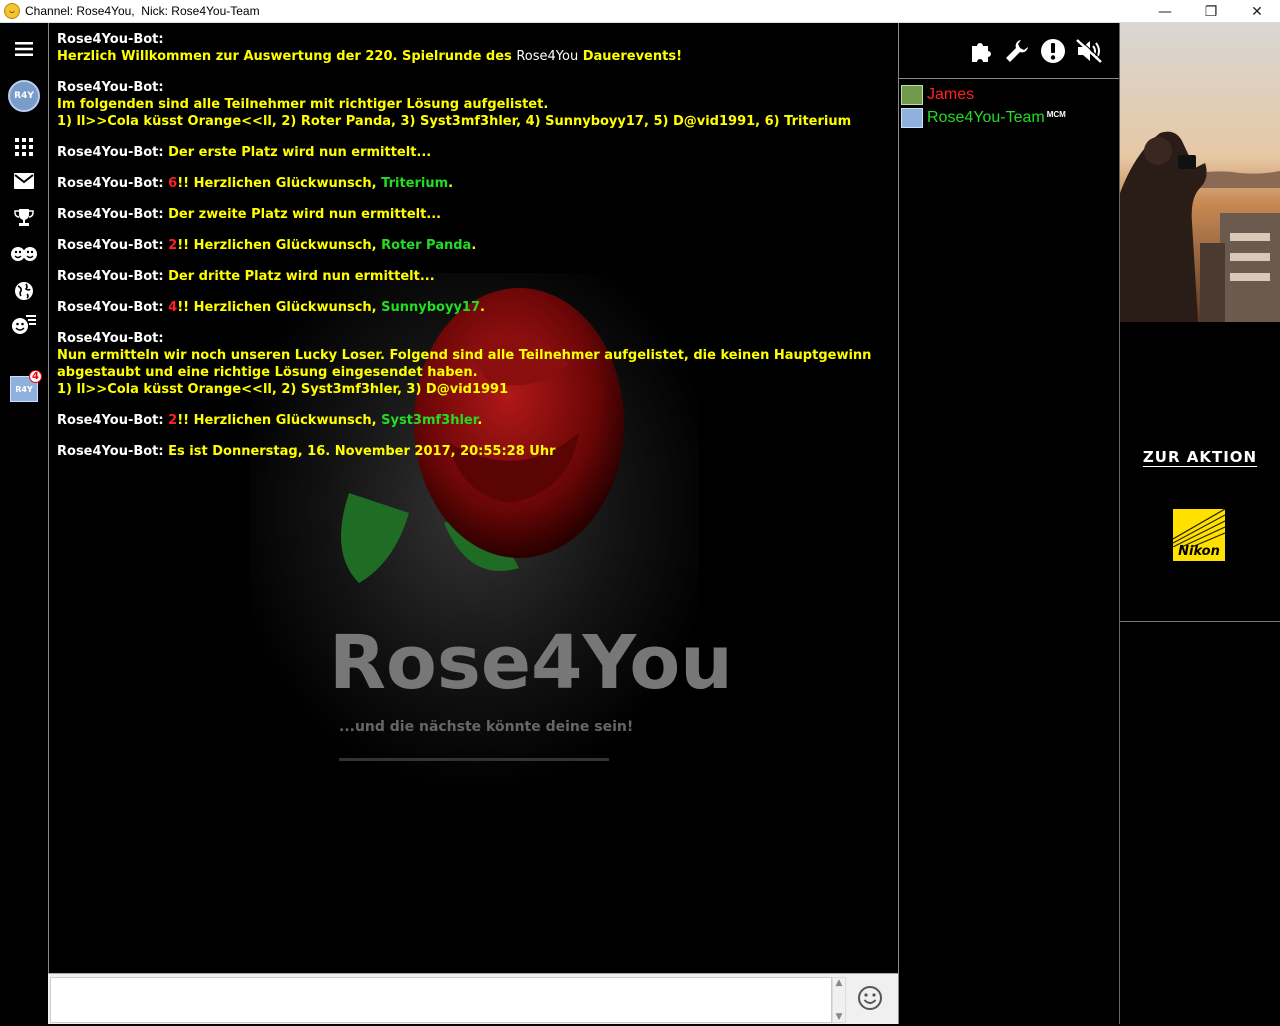 This screenshot has height=1026, width=1280. I want to click on scroll-down-arrow-icon: ▼, so click(839, 1017).